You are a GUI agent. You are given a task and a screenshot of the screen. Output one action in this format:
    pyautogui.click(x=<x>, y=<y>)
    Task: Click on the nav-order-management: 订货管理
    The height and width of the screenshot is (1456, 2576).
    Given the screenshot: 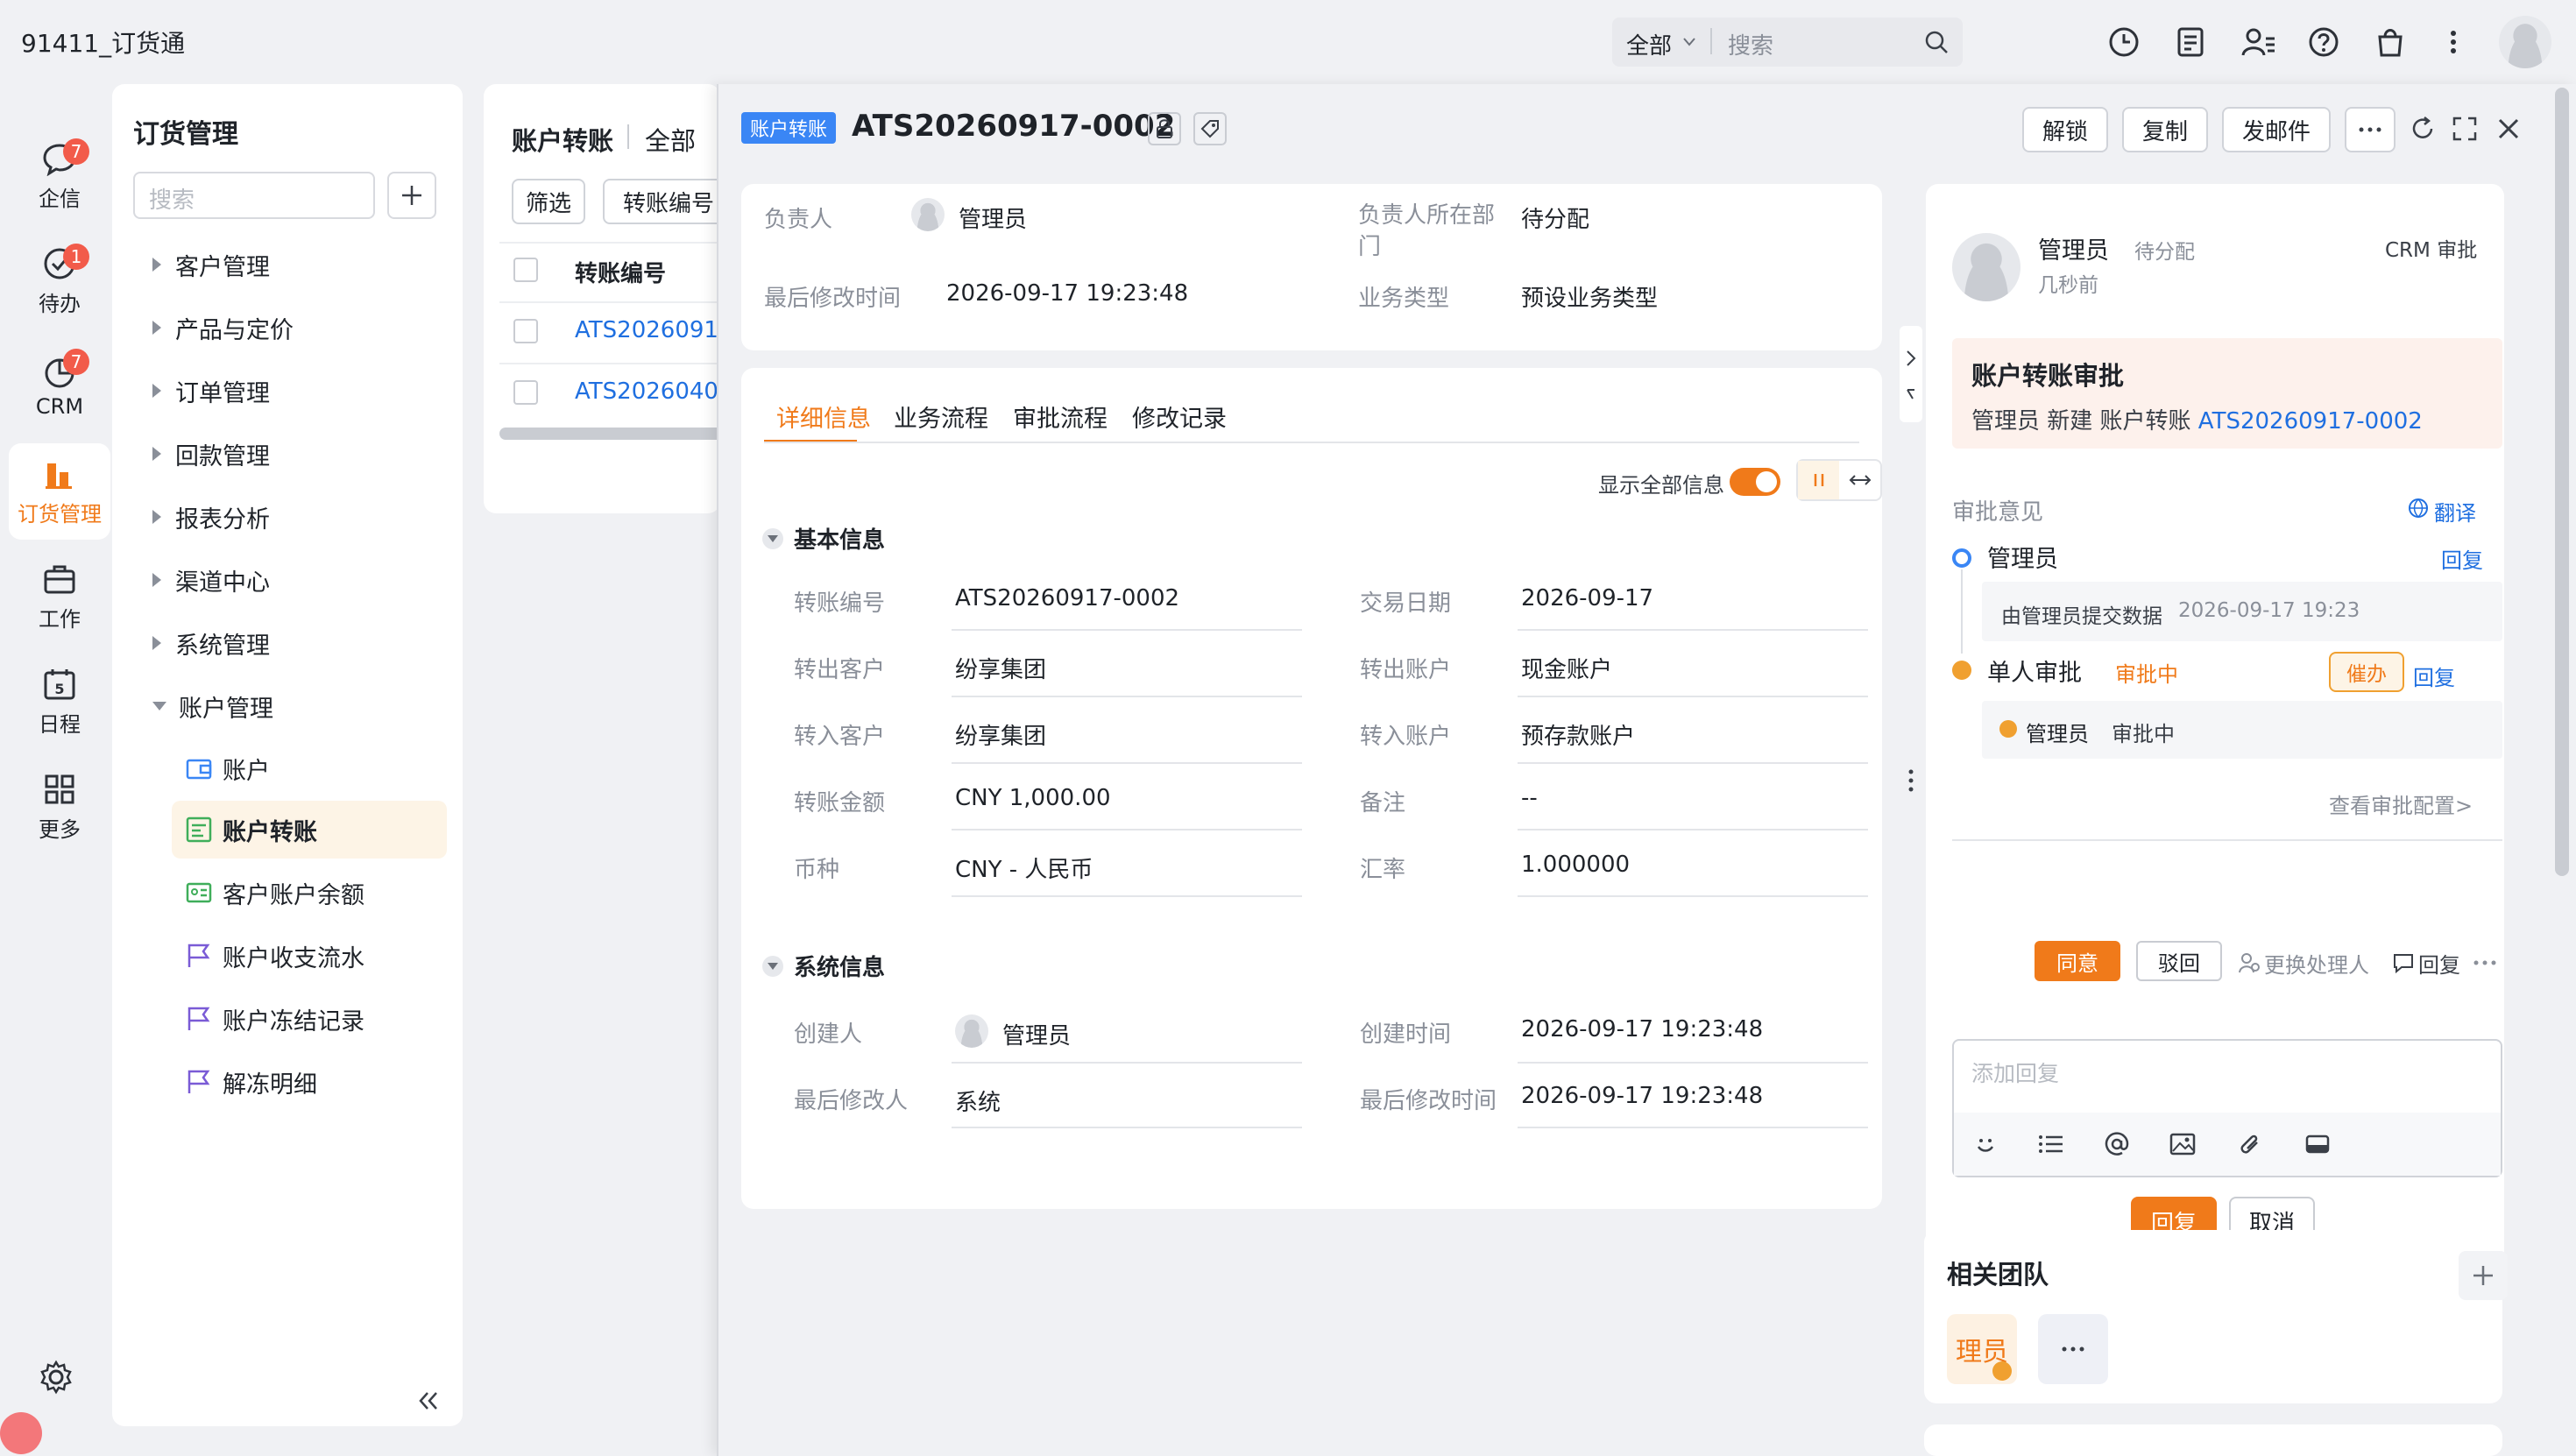 What is the action you would take?
    pyautogui.click(x=59, y=491)
    